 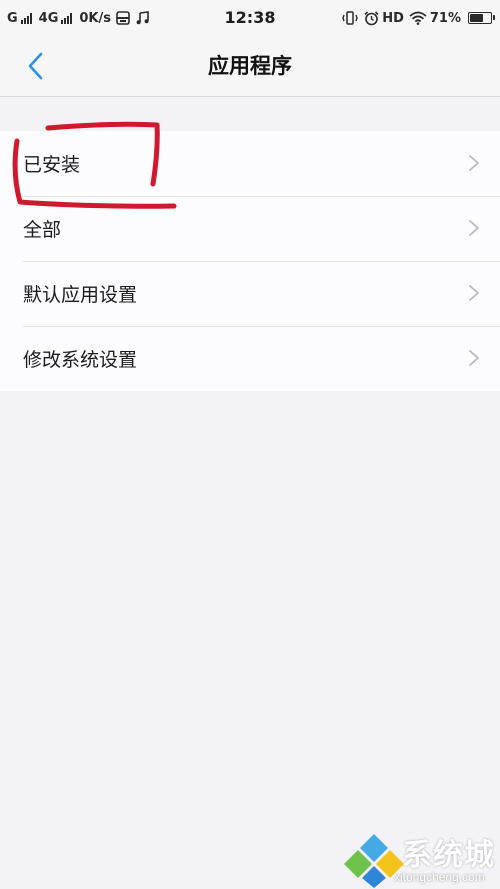 I want to click on list-item-label: 已安装, so click(x=52, y=165).